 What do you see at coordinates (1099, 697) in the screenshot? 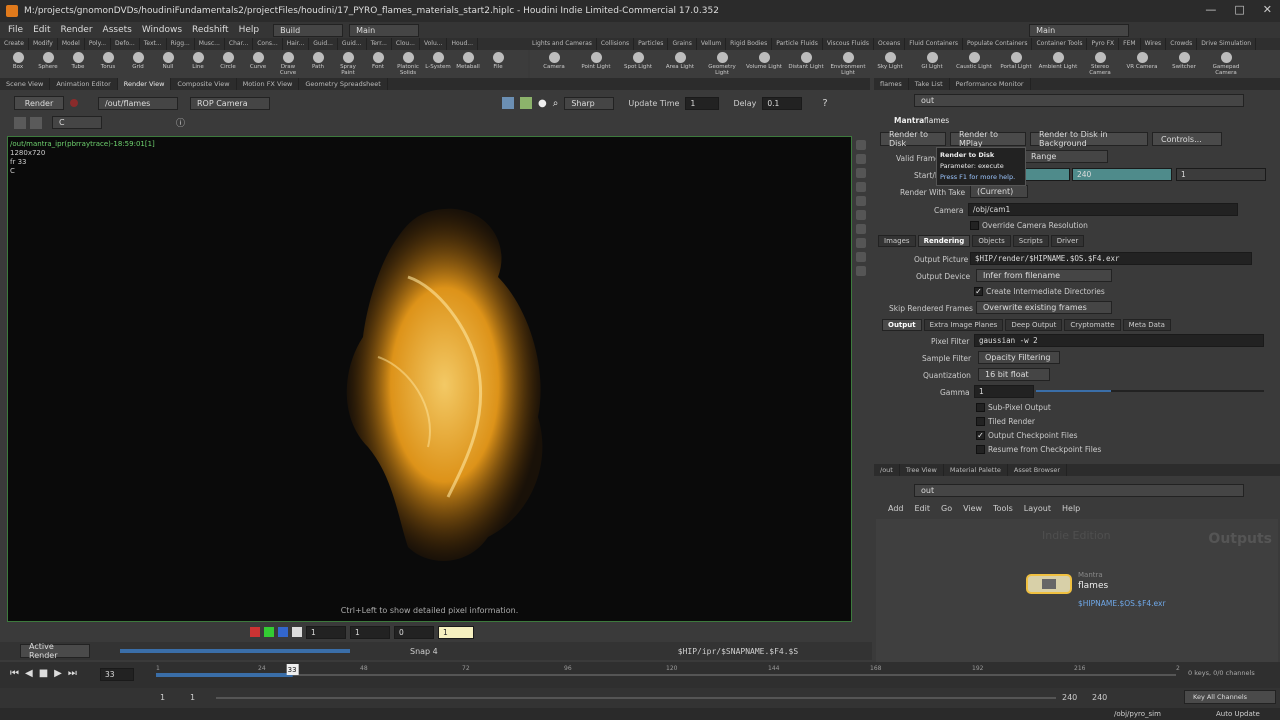
I see `range-end-2: 240` at bounding box center [1099, 697].